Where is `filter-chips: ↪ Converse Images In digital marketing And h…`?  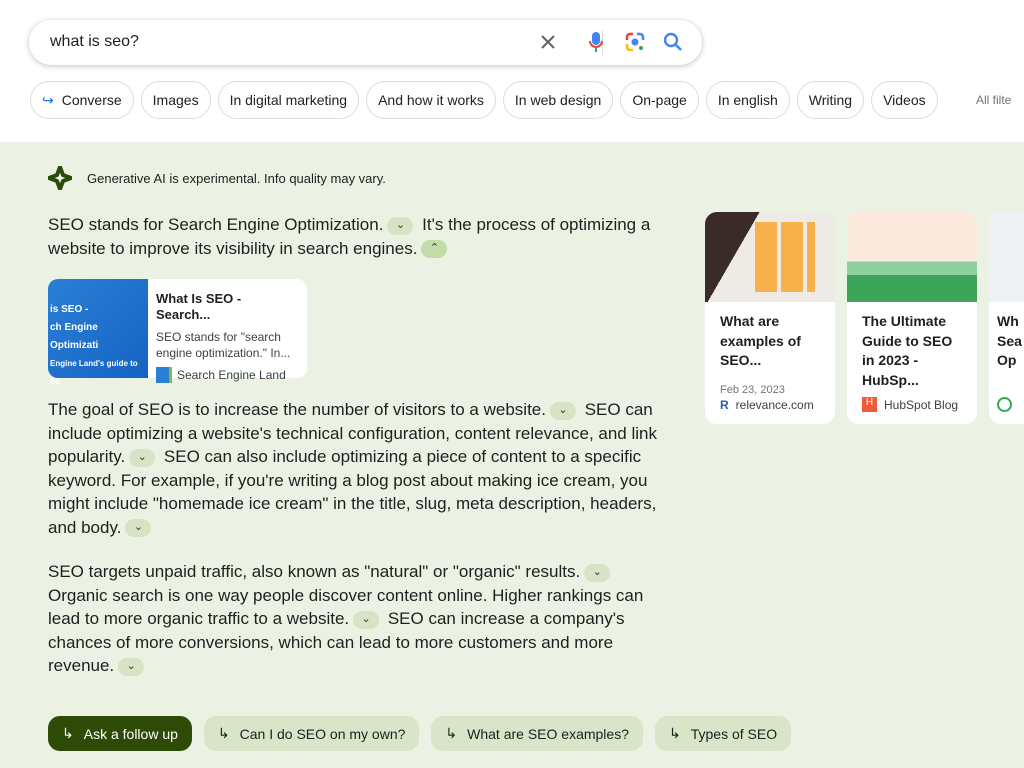
filter-chips: ↪ Converse Images In digital marketing And h… is located at coordinates (484, 100).